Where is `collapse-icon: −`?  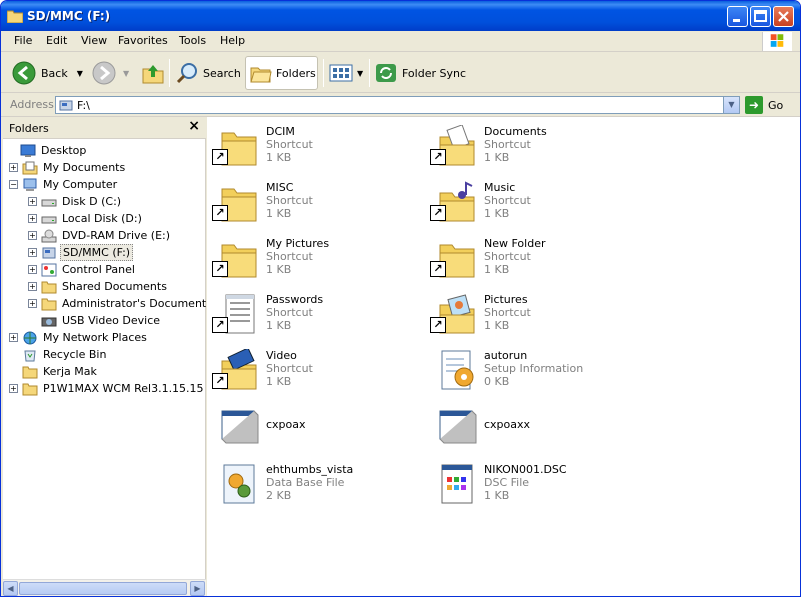 collapse-icon: − is located at coordinates (13, 184).